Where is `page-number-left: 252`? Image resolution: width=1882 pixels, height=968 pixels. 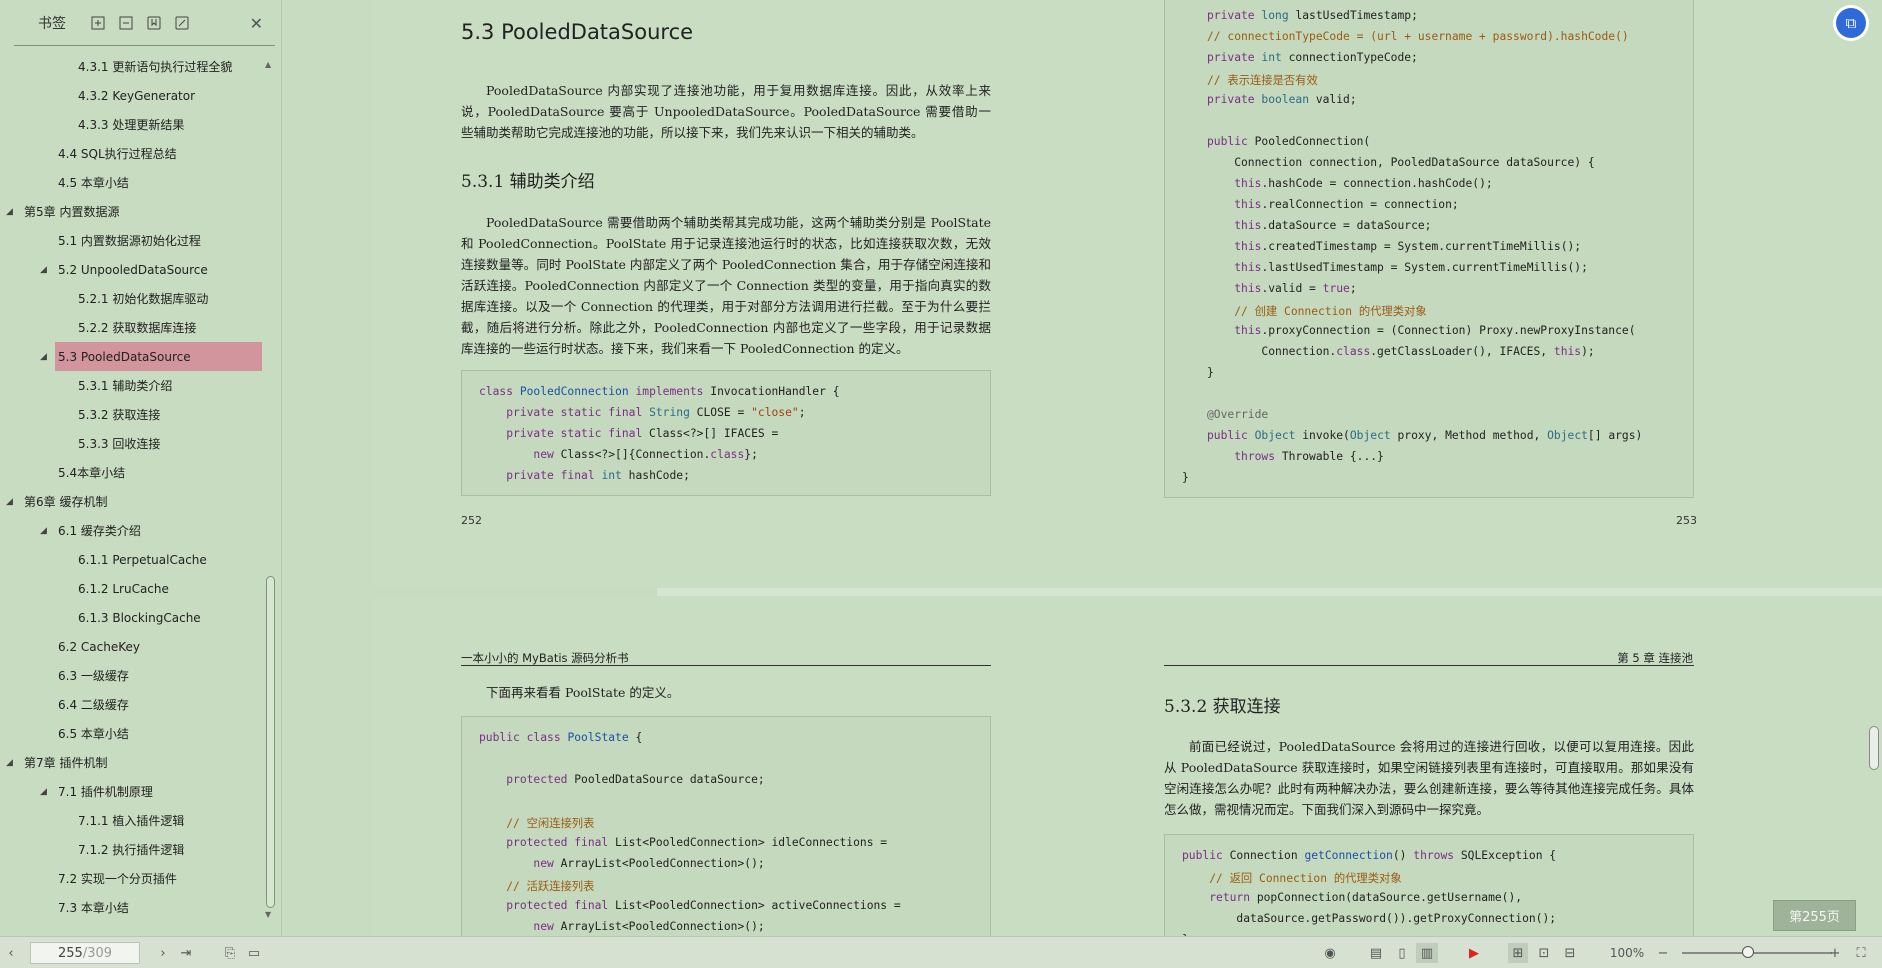
page-number-left: 252 is located at coordinates (471, 520).